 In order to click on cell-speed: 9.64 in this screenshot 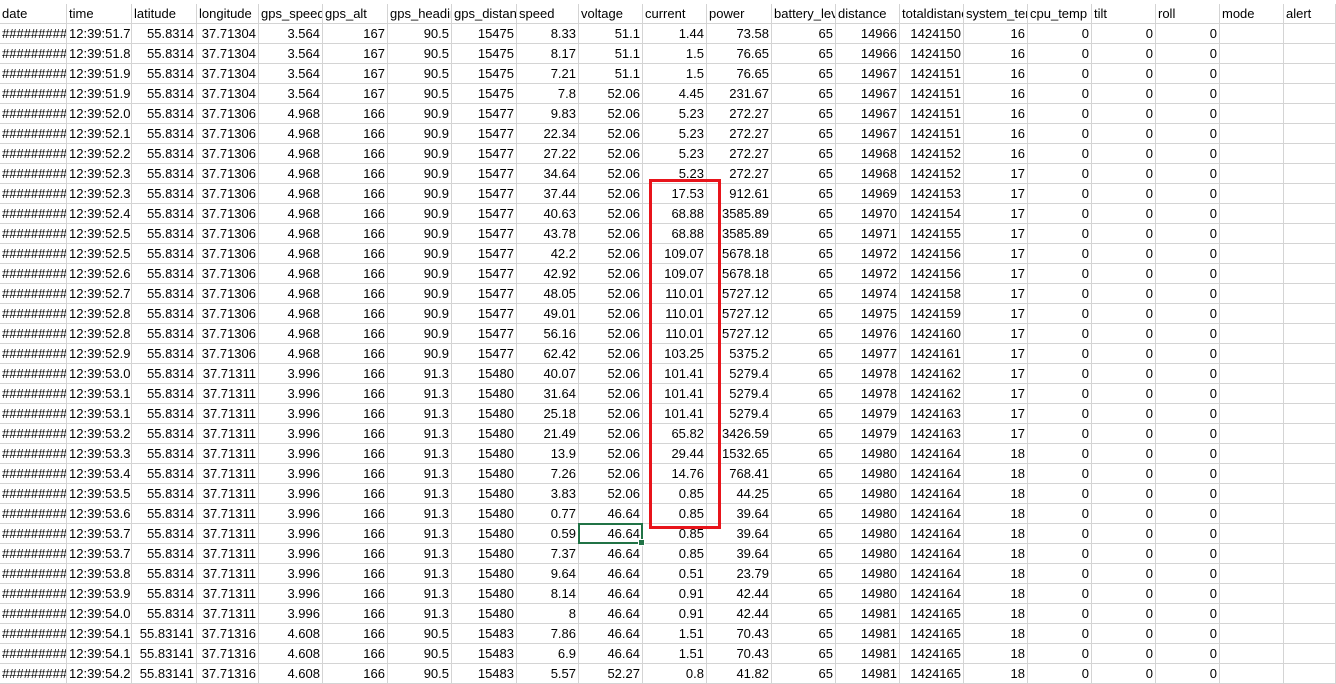, I will do `click(548, 574)`.